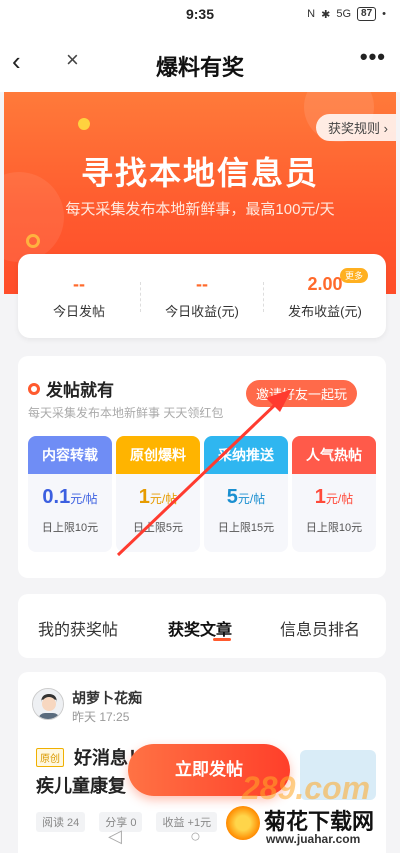  I want to click on system-home-icon: ○, so click(195, 836).